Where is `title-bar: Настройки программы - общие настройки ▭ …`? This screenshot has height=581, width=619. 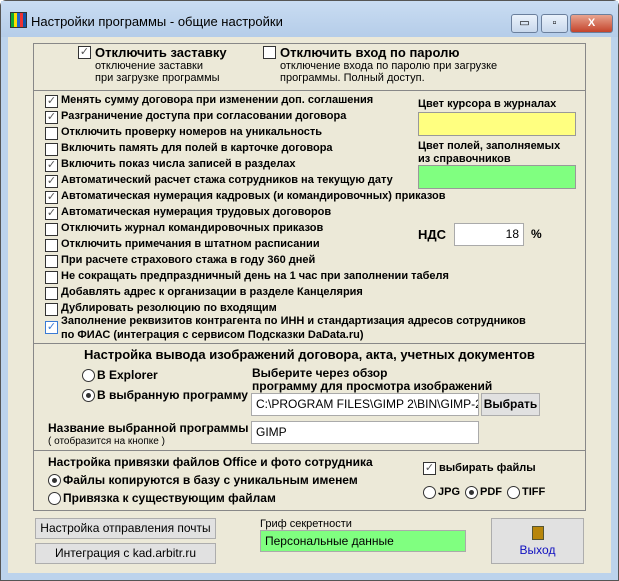
title-bar: Настройки программы - общие настройки ▭ … is located at coordinates (309, 19).